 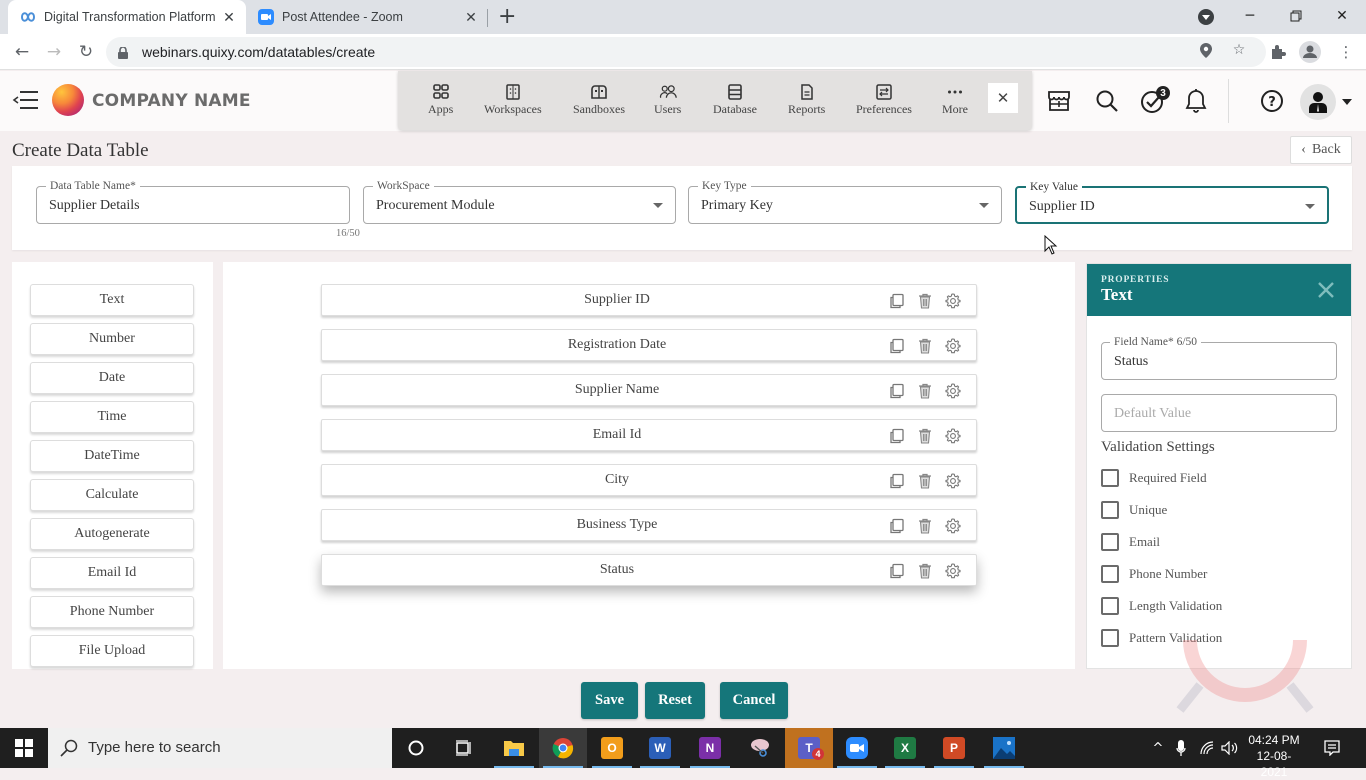 What do you see at coordinates (1134, 510) in the screenshot?
I see `unique-checkbox: Unique` at bounding box center [1134, 510].